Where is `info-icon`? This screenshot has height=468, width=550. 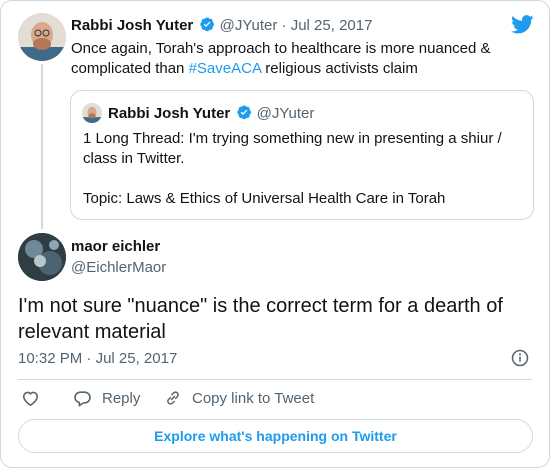 info-icon is located at coordinates (520, 360).